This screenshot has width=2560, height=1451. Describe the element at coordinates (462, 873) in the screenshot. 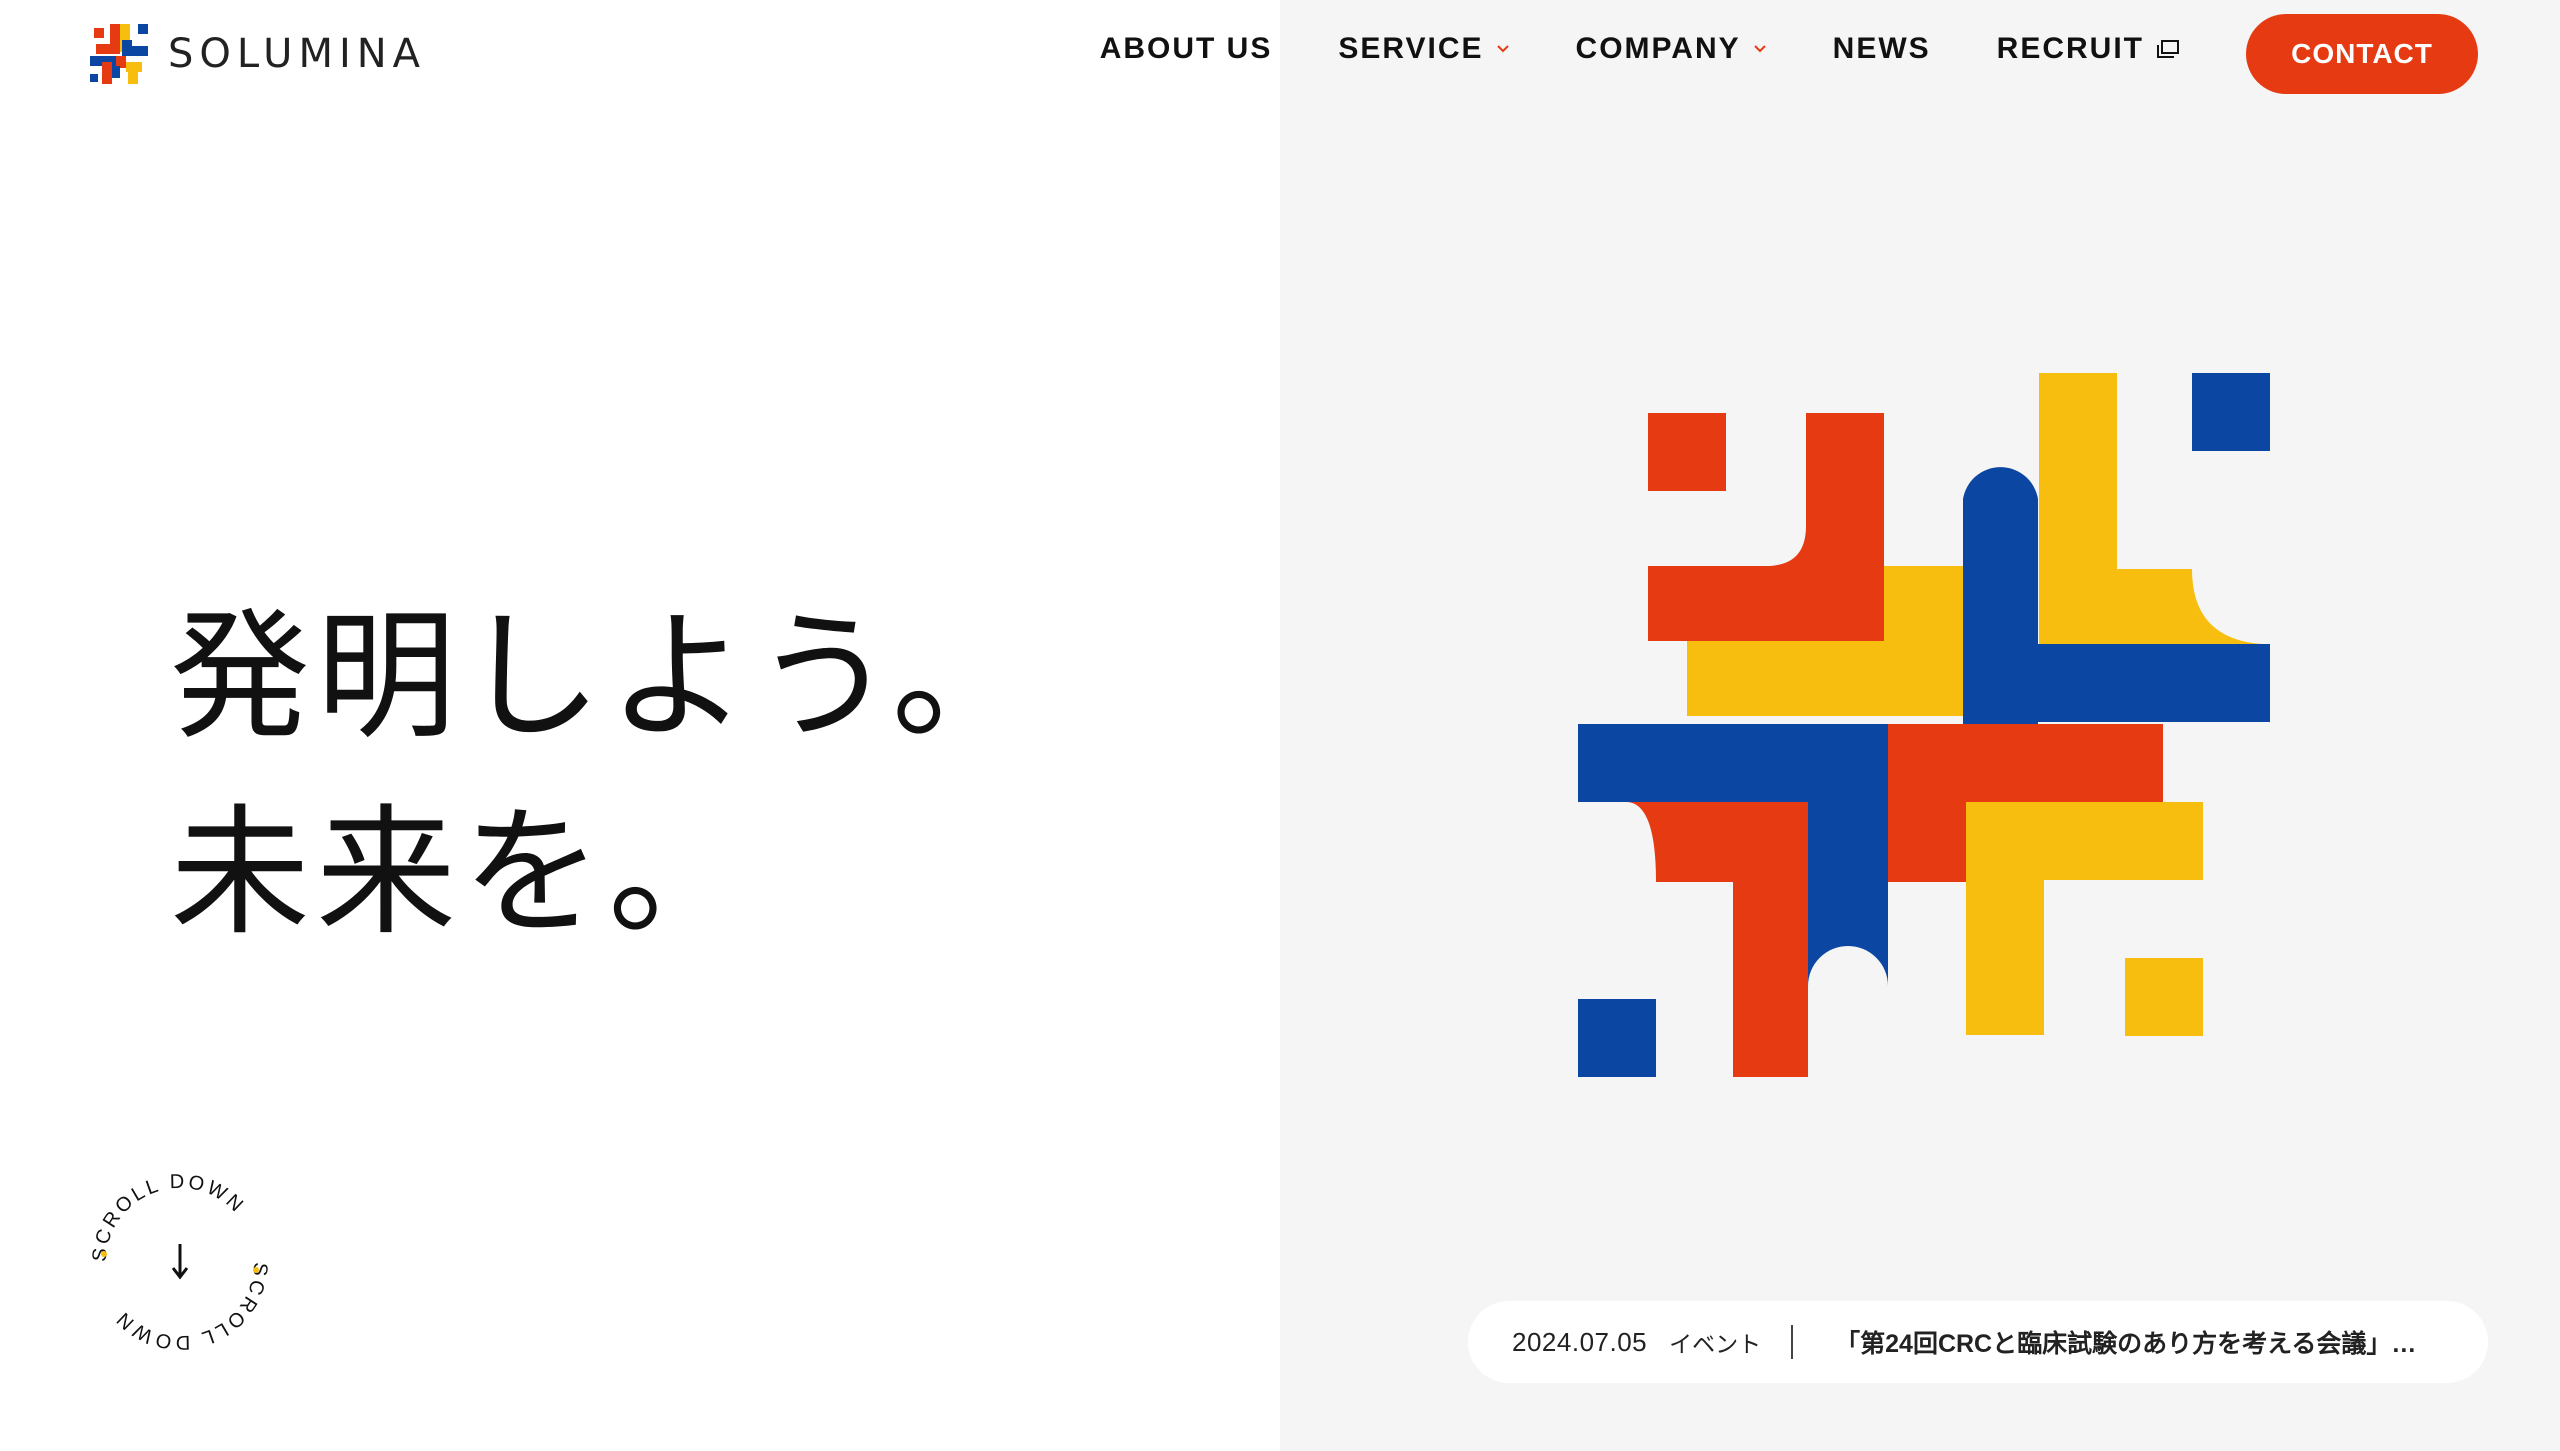

I see `hero-line-2: 未来を。` at that location.